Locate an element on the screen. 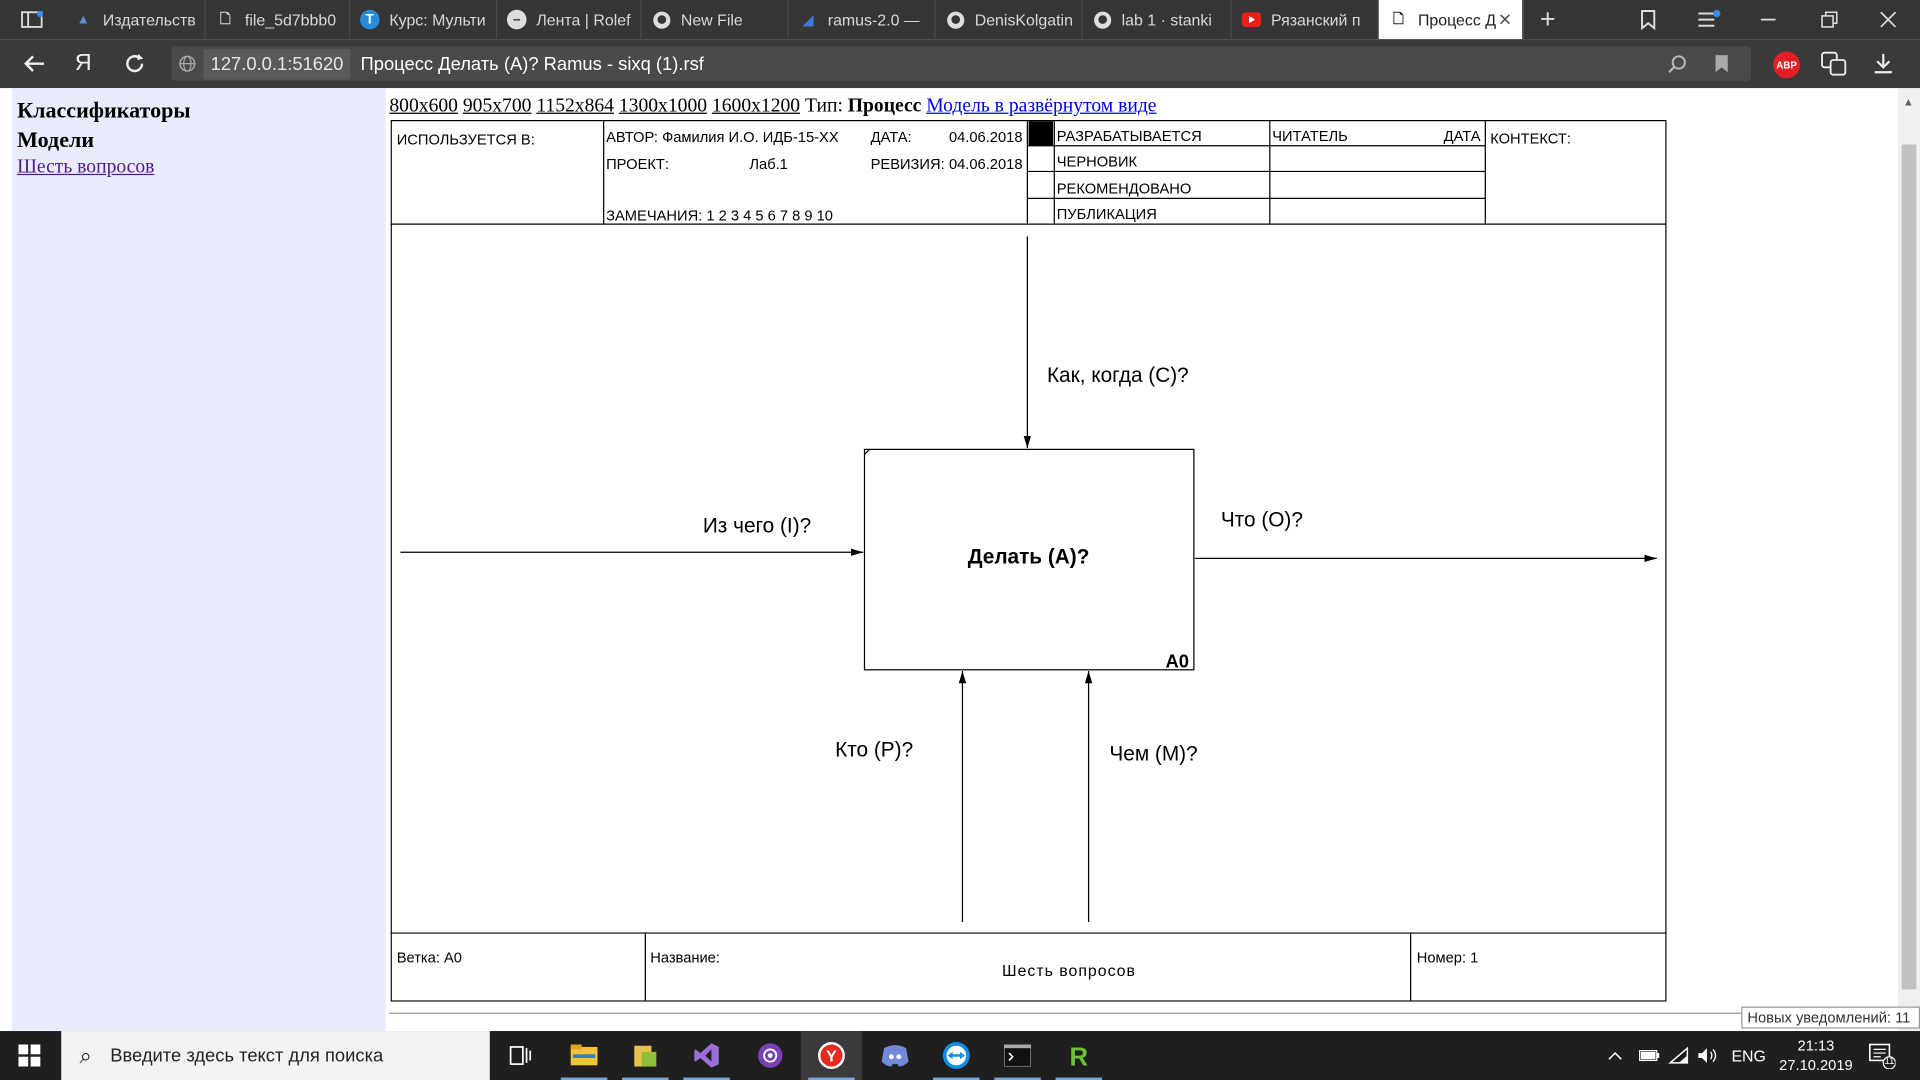 The height and width of the screenshot is (1080, 1920). teamviewer-icon is located at coordinates (956, 1055).